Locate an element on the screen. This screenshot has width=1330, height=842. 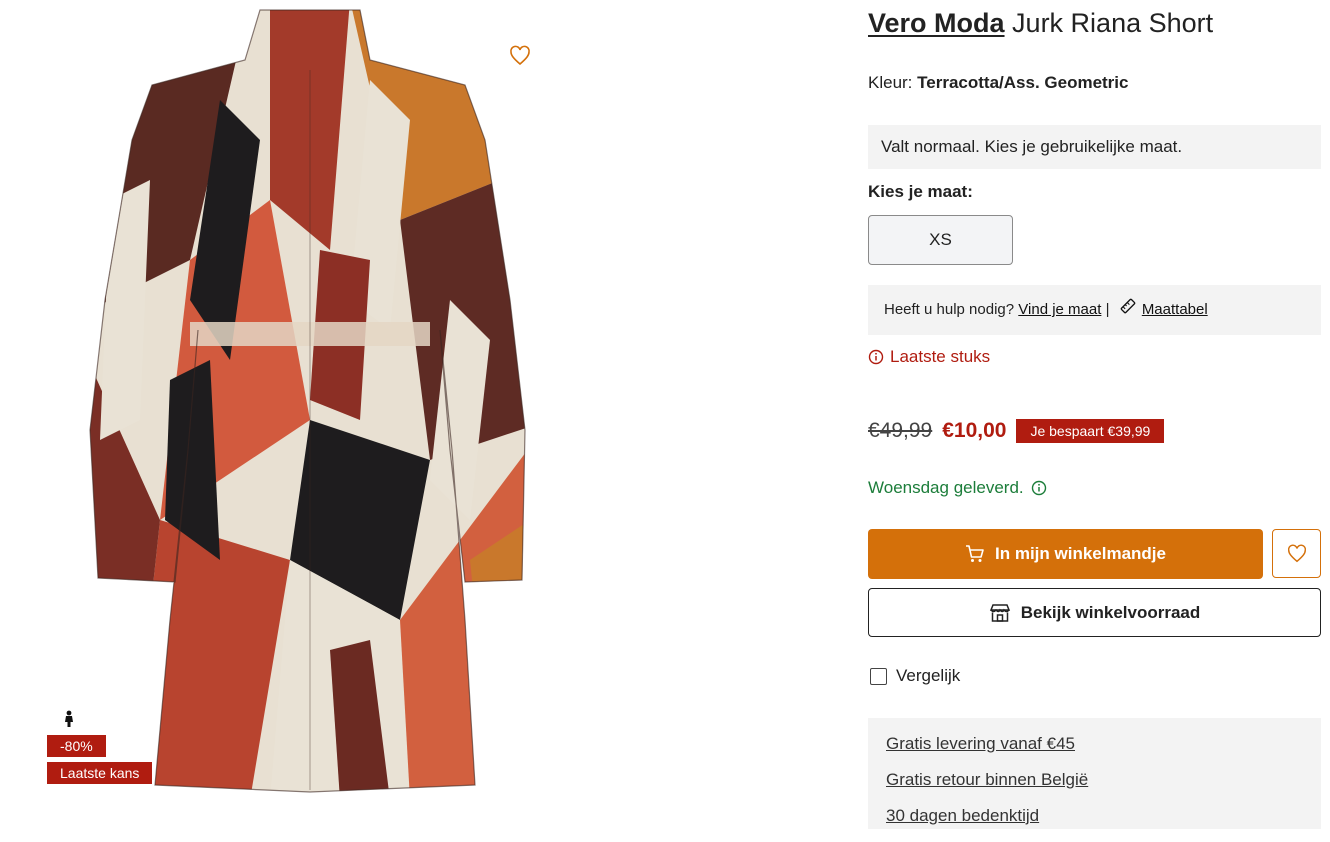
brand-link: Vero Moda is located at coordinates (936, 23).